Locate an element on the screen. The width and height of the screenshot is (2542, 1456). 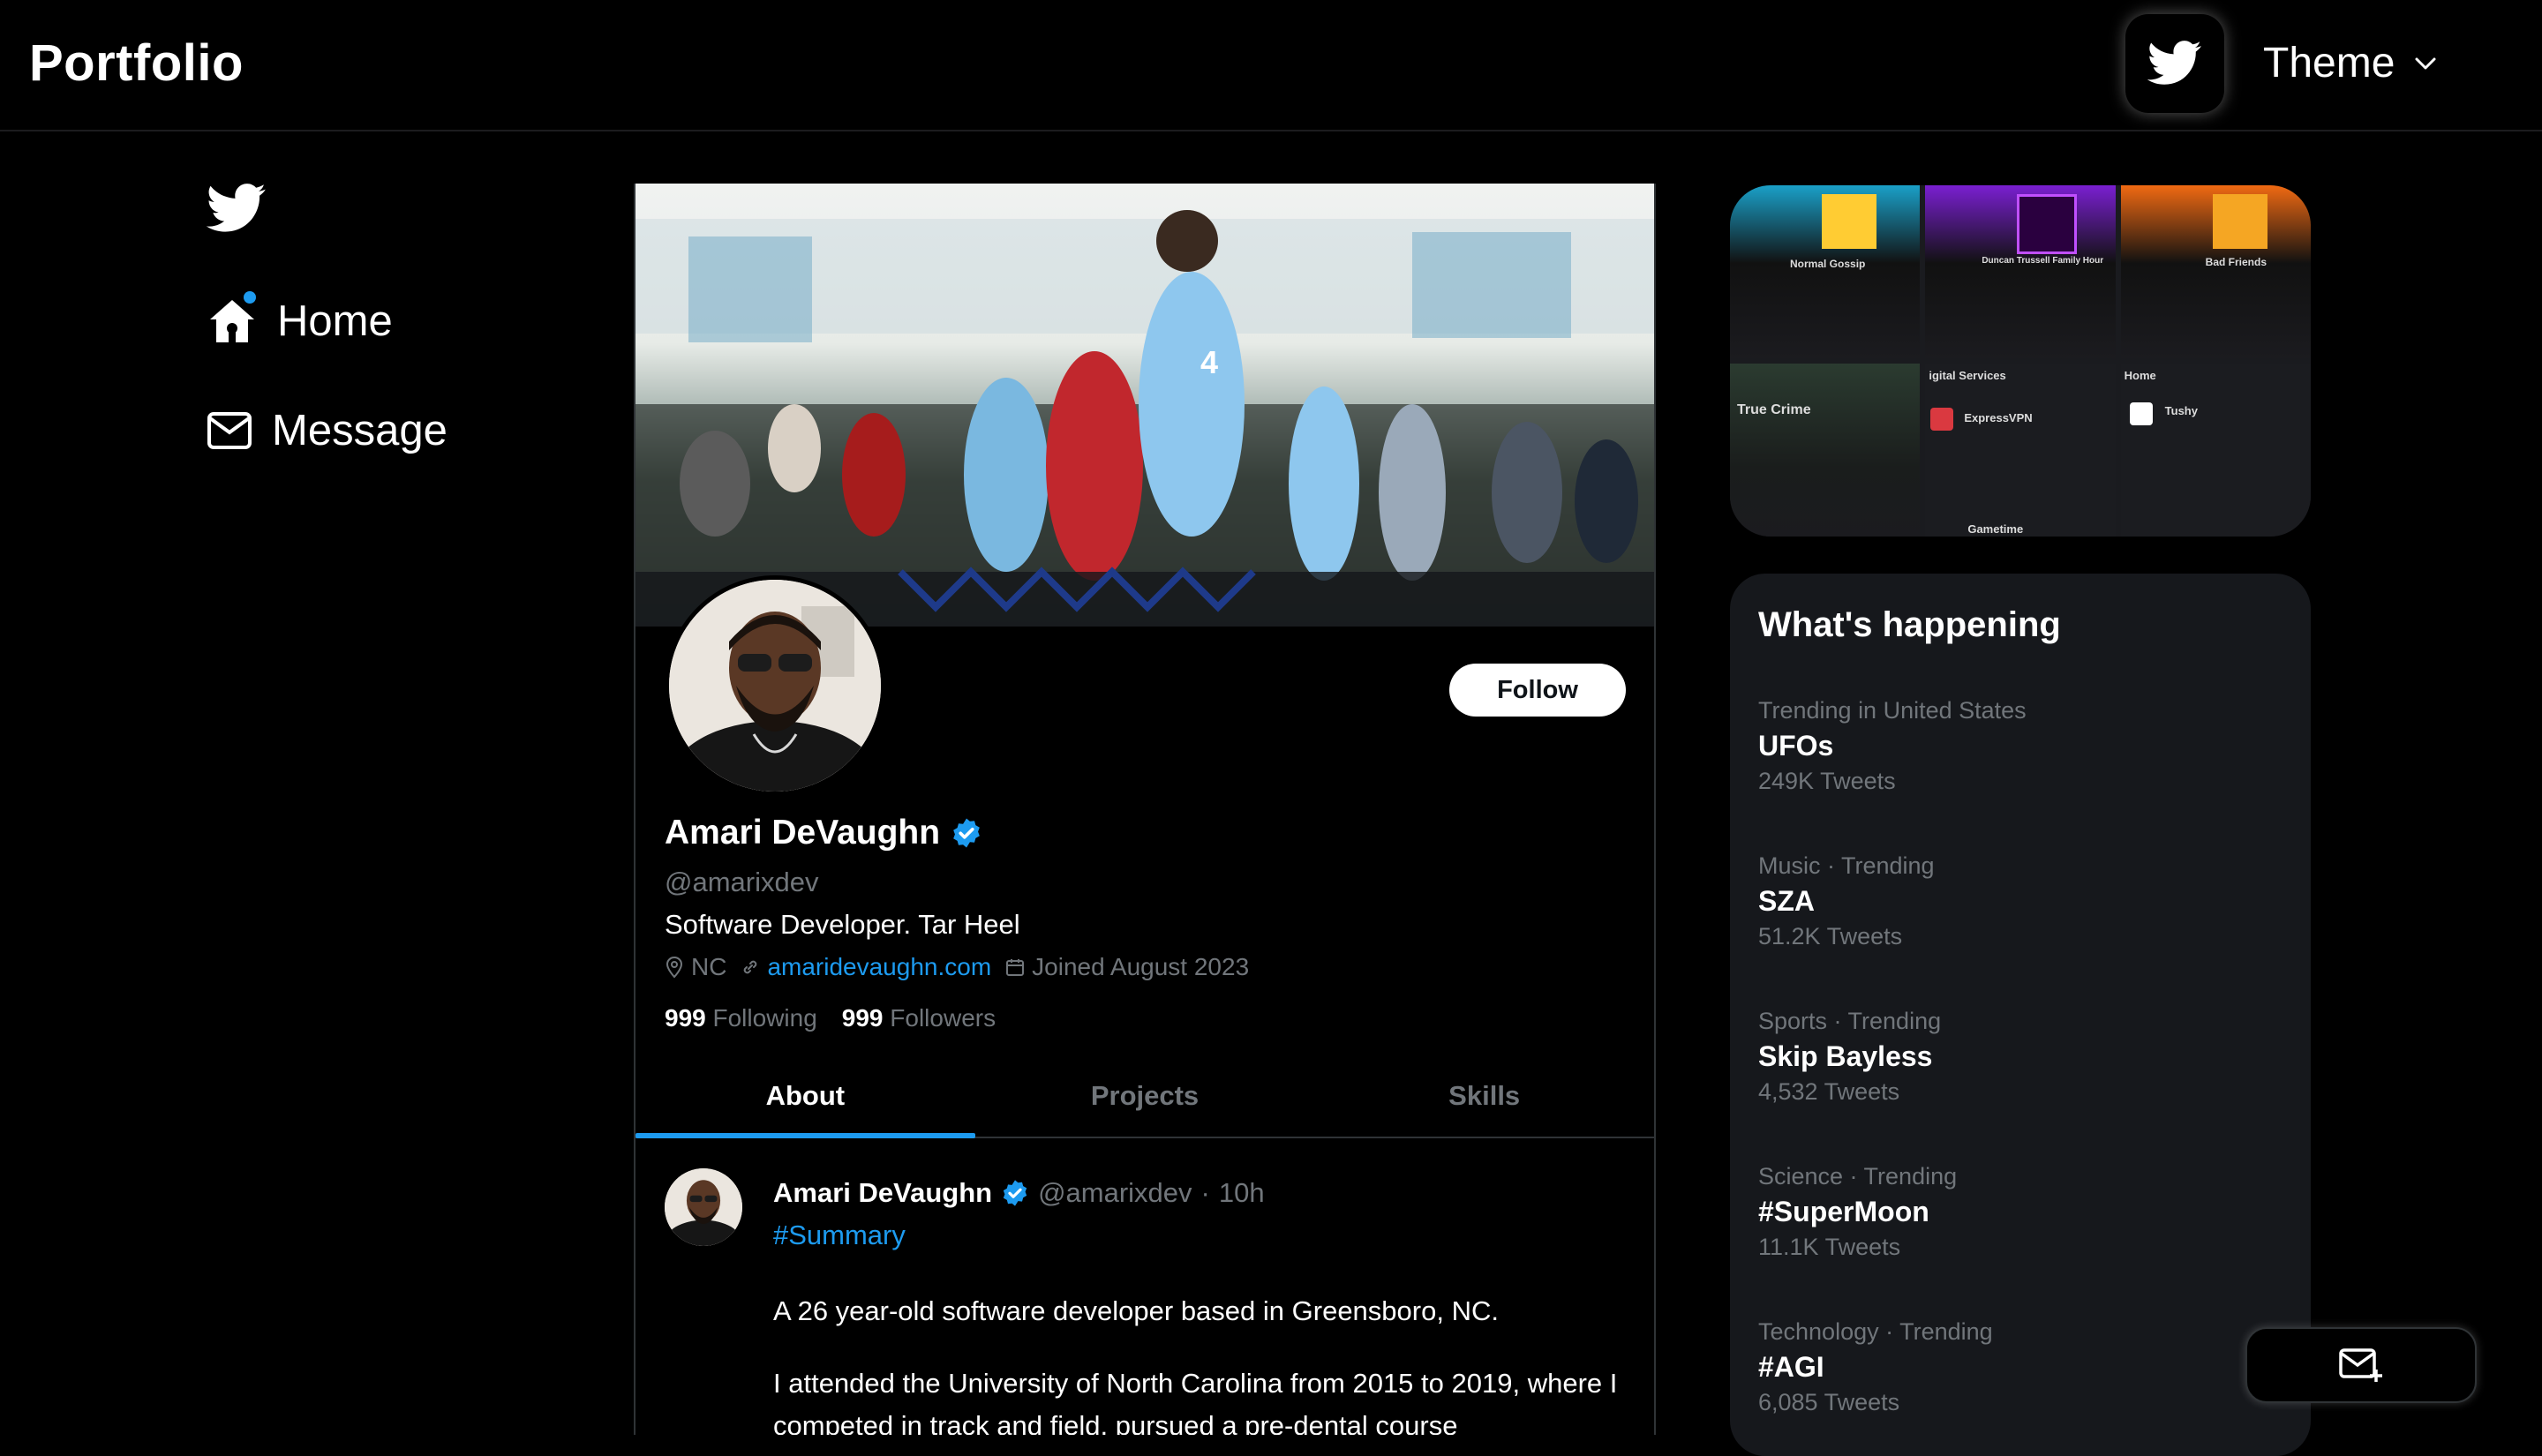
trend-item: Technology · Trending #AGI 6,085 Tweets is located at coordinates (1875, 1367).